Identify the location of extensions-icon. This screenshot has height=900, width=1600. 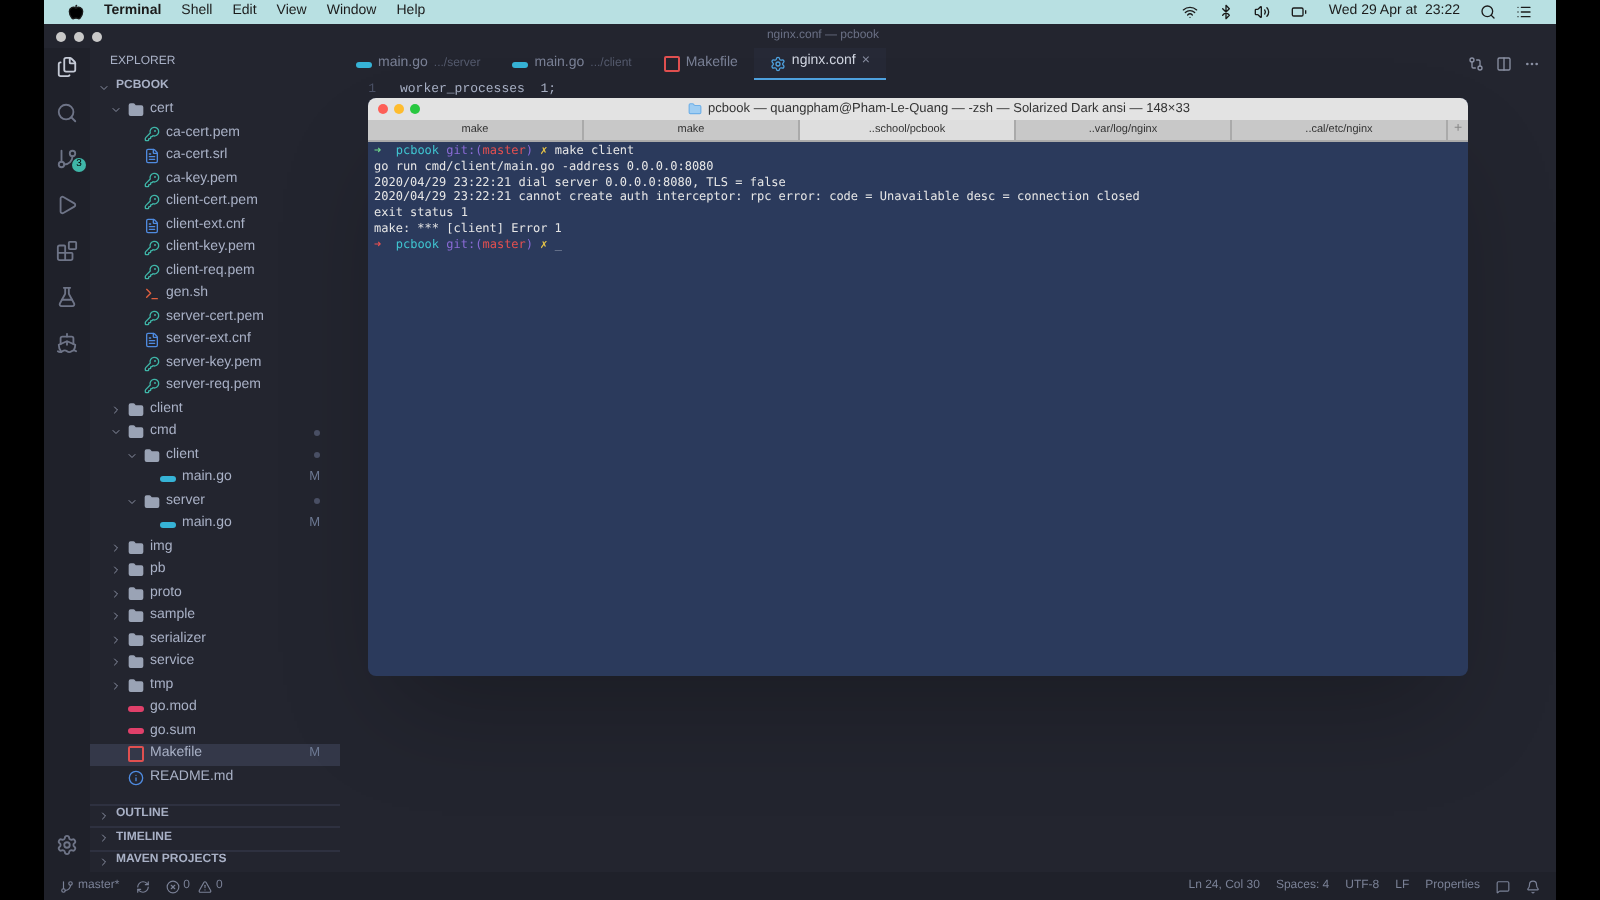
(67, 251).